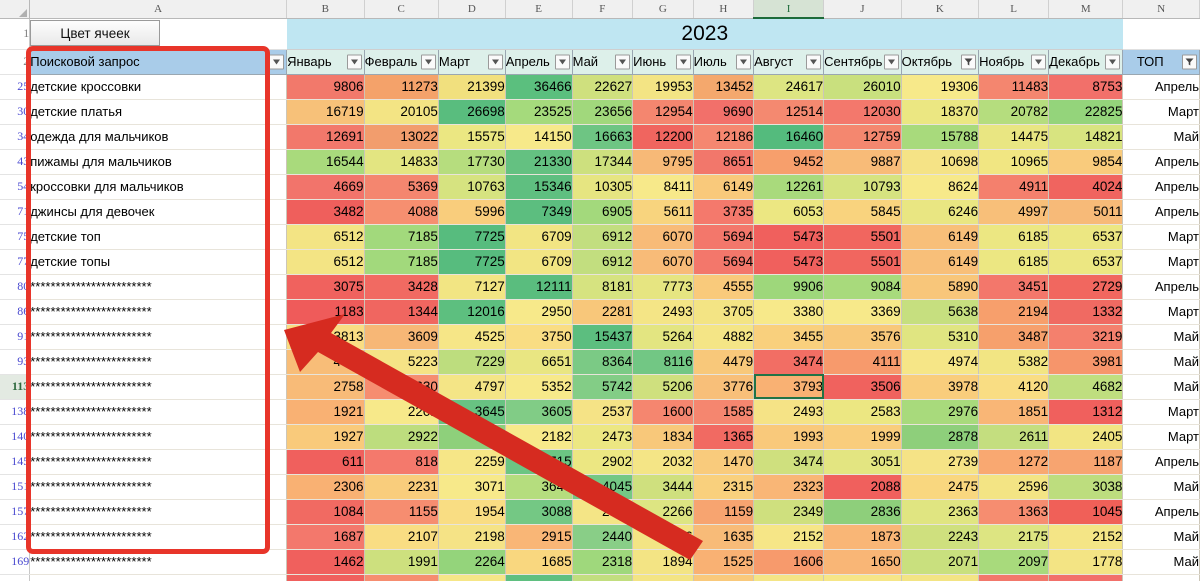 This screenshot has width=1200, height=581. I want to click on cell-month-value: 3576, so click(862, 337).